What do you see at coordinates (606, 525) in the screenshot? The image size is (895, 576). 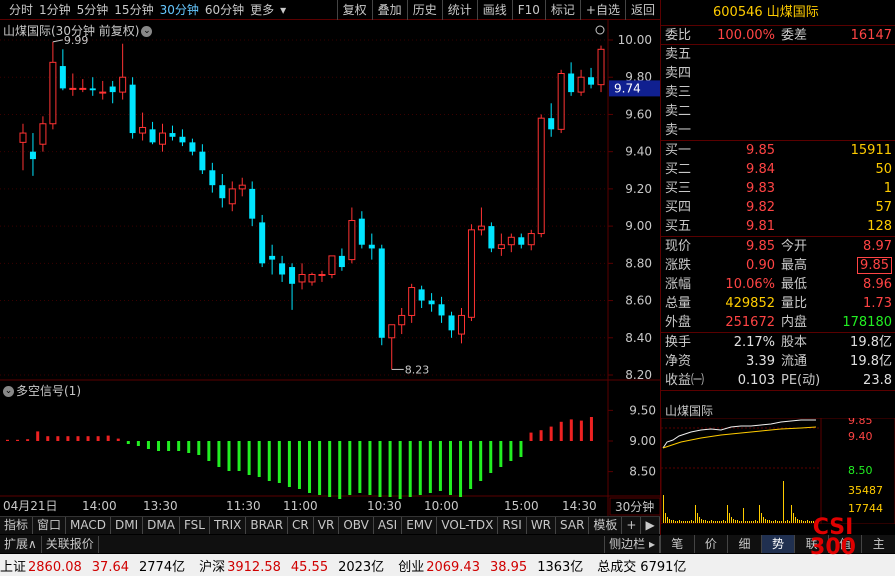 I see `indicator-tab-17: 模板` at bounding box center [606, 525].